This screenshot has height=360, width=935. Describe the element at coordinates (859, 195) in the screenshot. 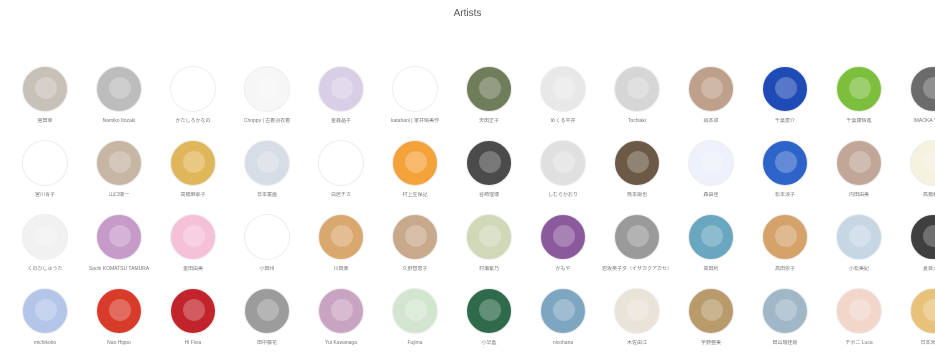

I see `artist-name: 内田由美` at that location.